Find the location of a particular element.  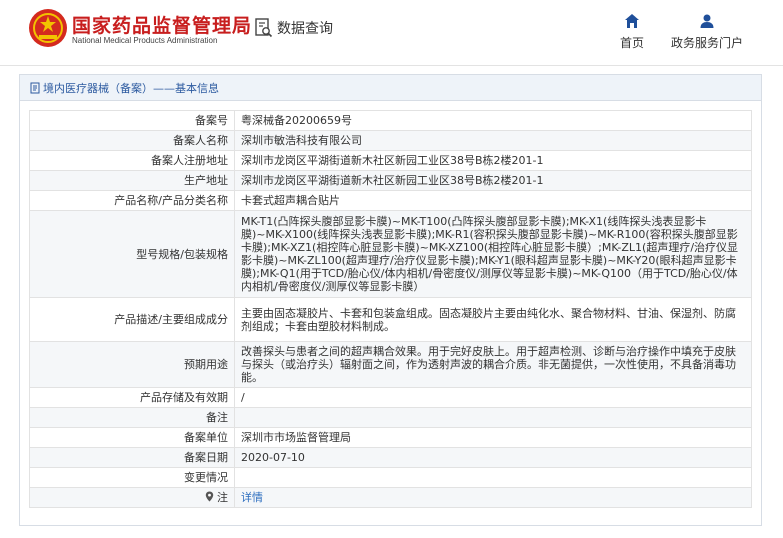

row-label: 产品描述/主要组成成分 is located at coordinates (132, 319).